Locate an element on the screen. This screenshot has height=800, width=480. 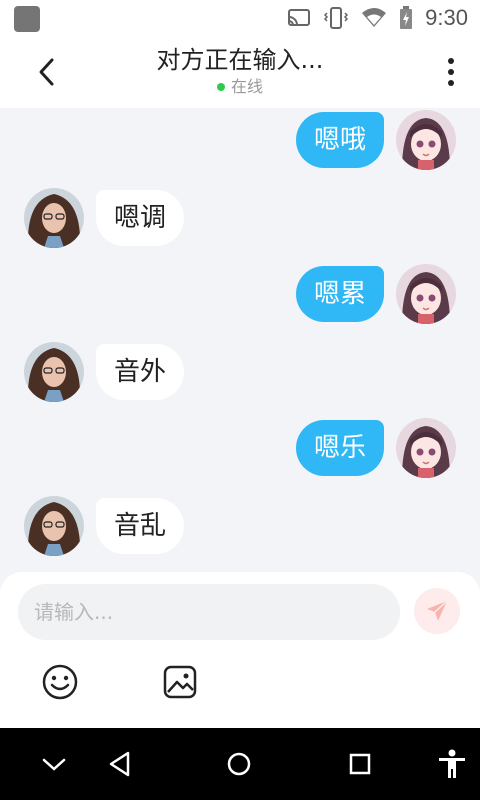
message-row: 嗯哦 is located at coordinates (240, 140).